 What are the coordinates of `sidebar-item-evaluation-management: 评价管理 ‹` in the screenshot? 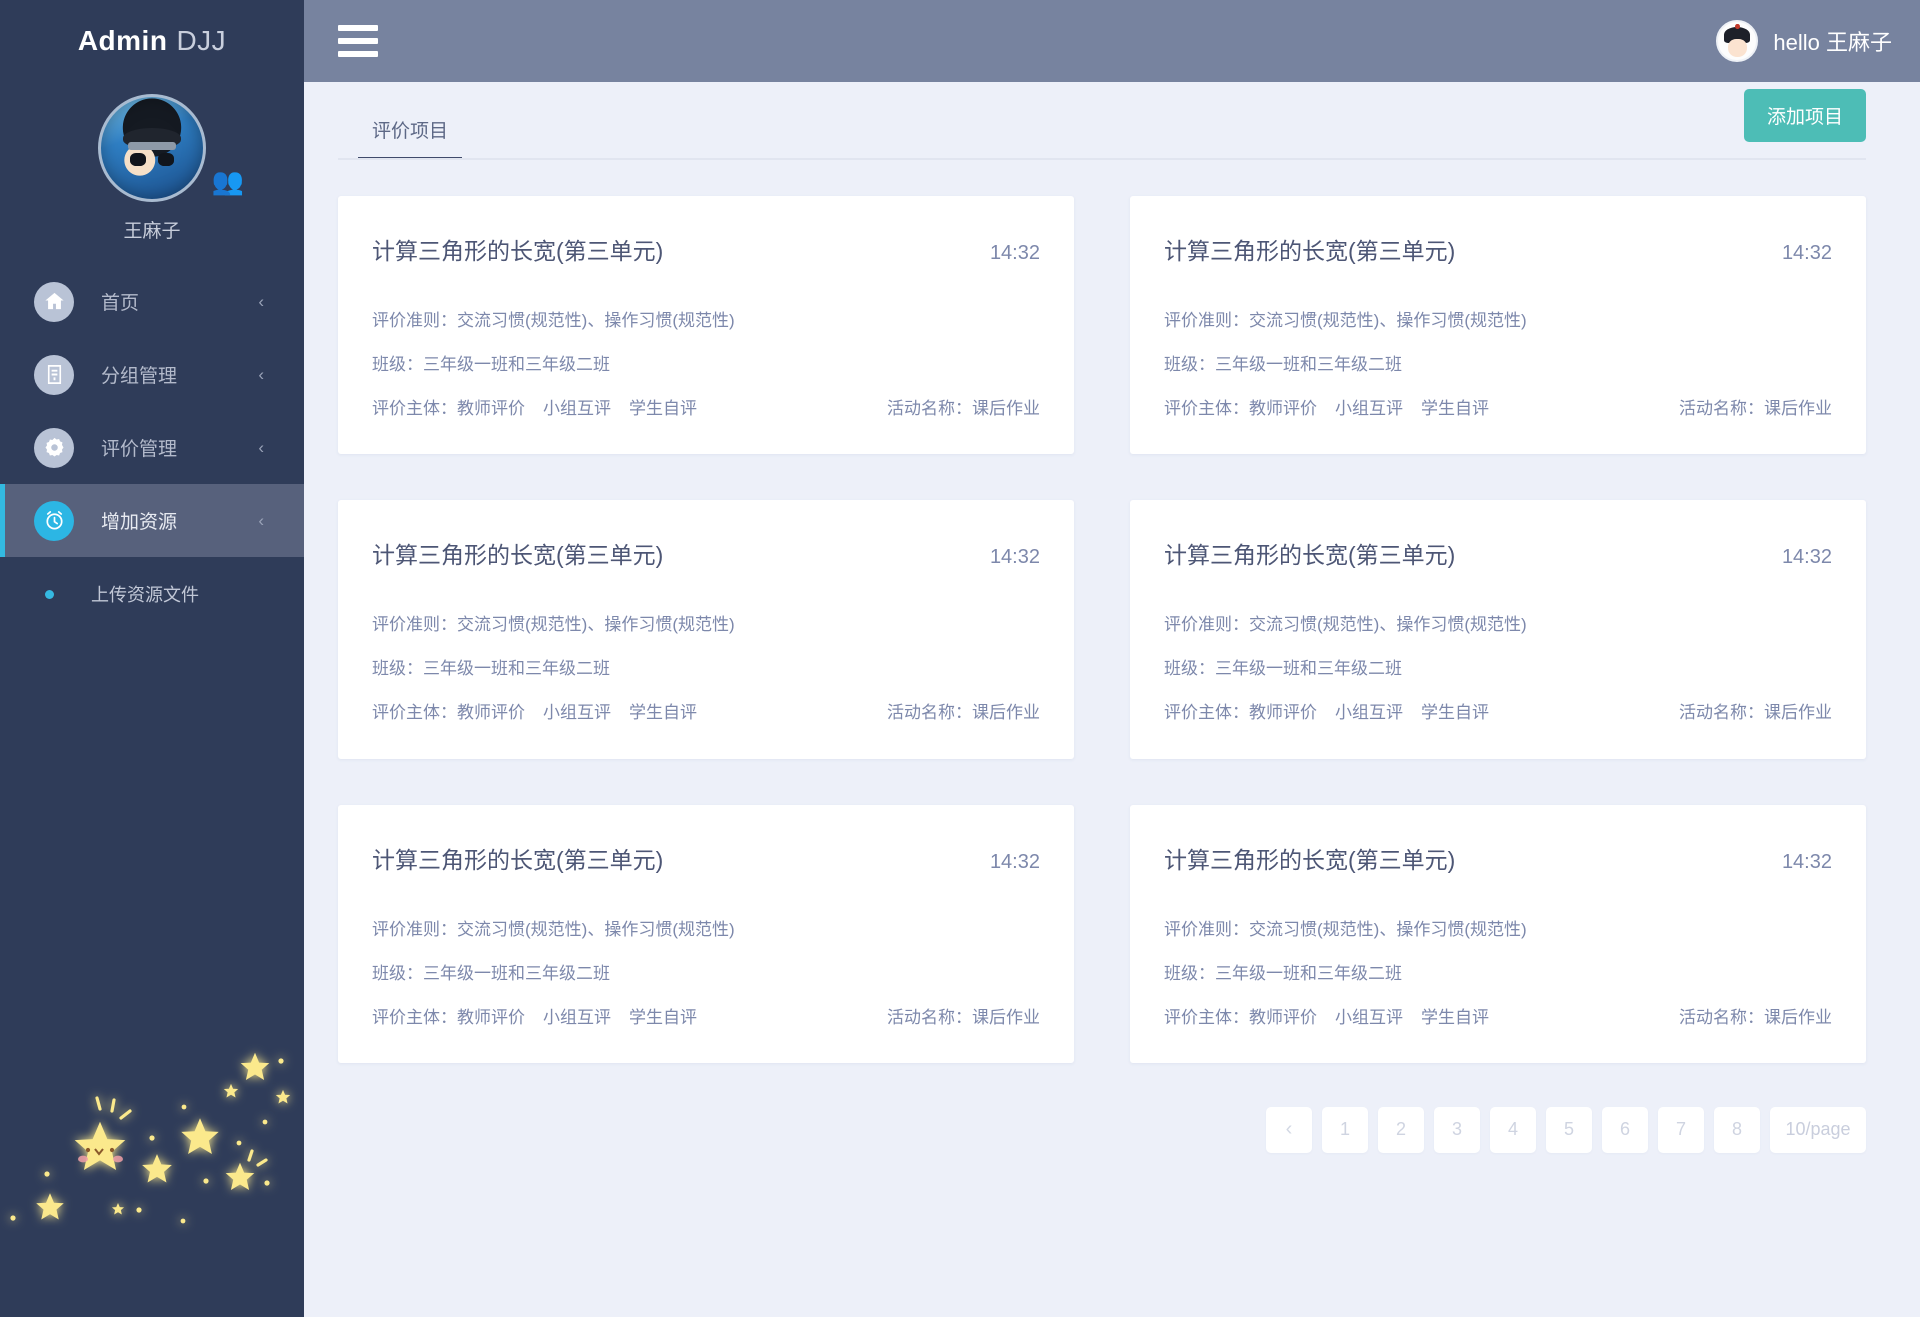 It's located at (152, 447).